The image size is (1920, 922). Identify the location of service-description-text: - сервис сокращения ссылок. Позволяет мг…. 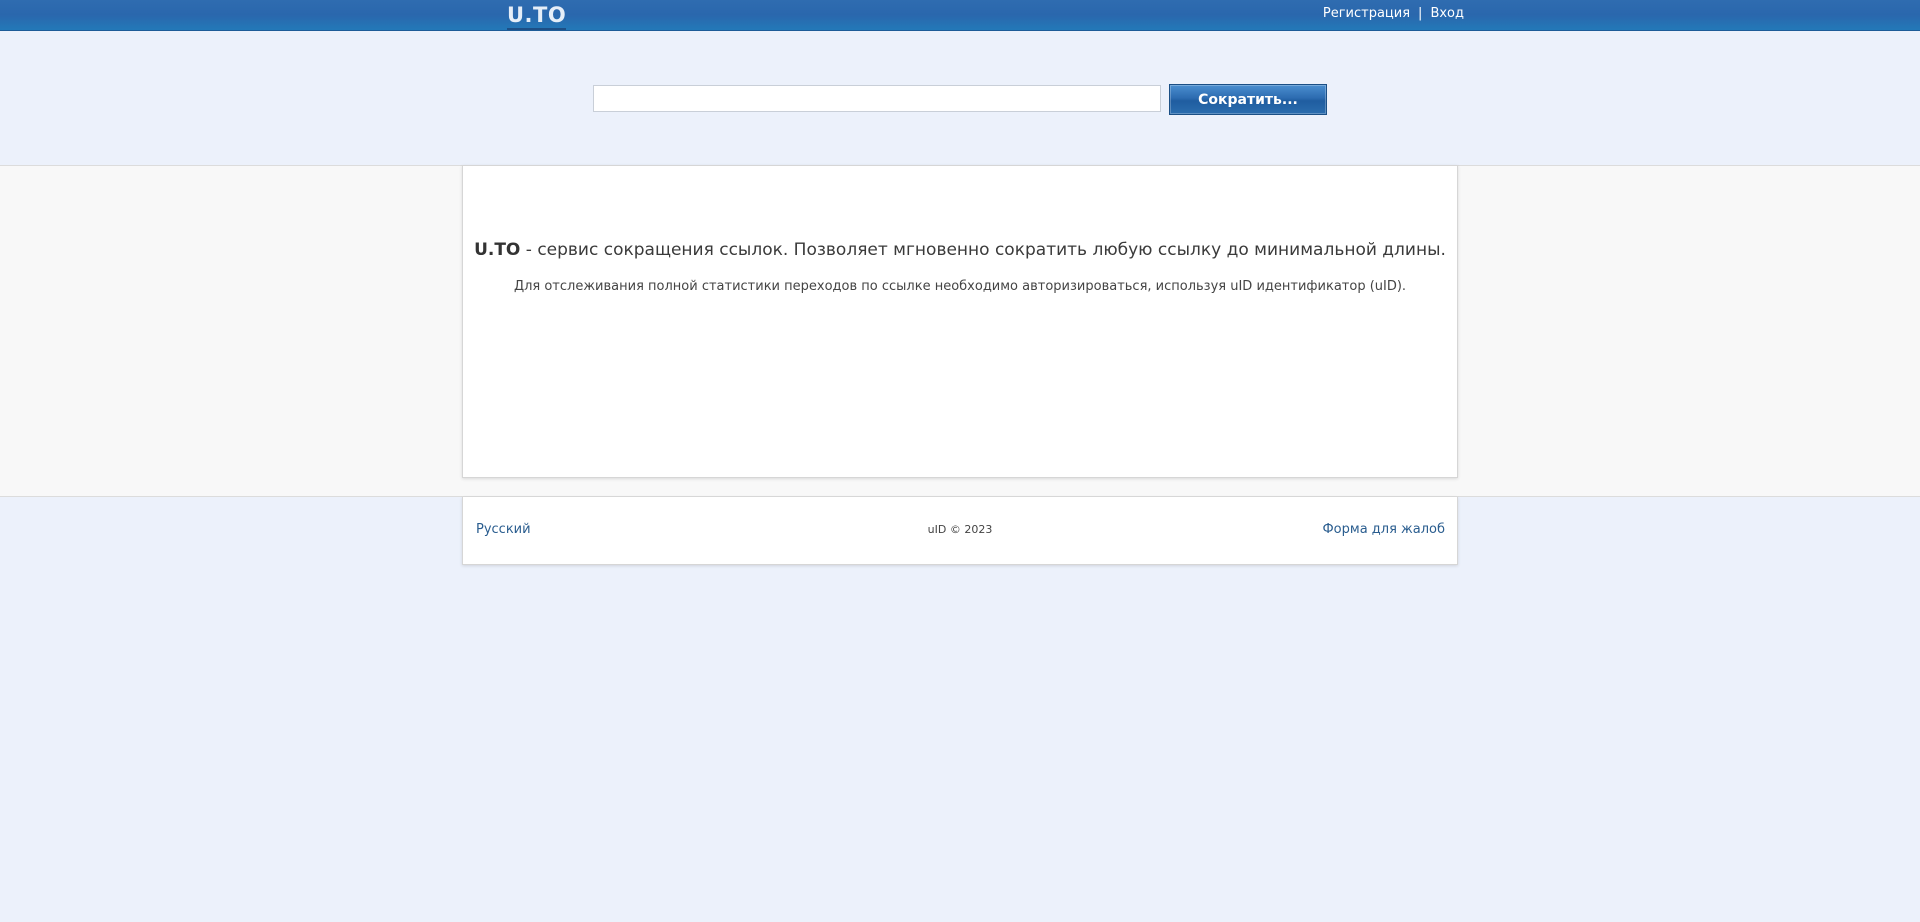
(983, 250).